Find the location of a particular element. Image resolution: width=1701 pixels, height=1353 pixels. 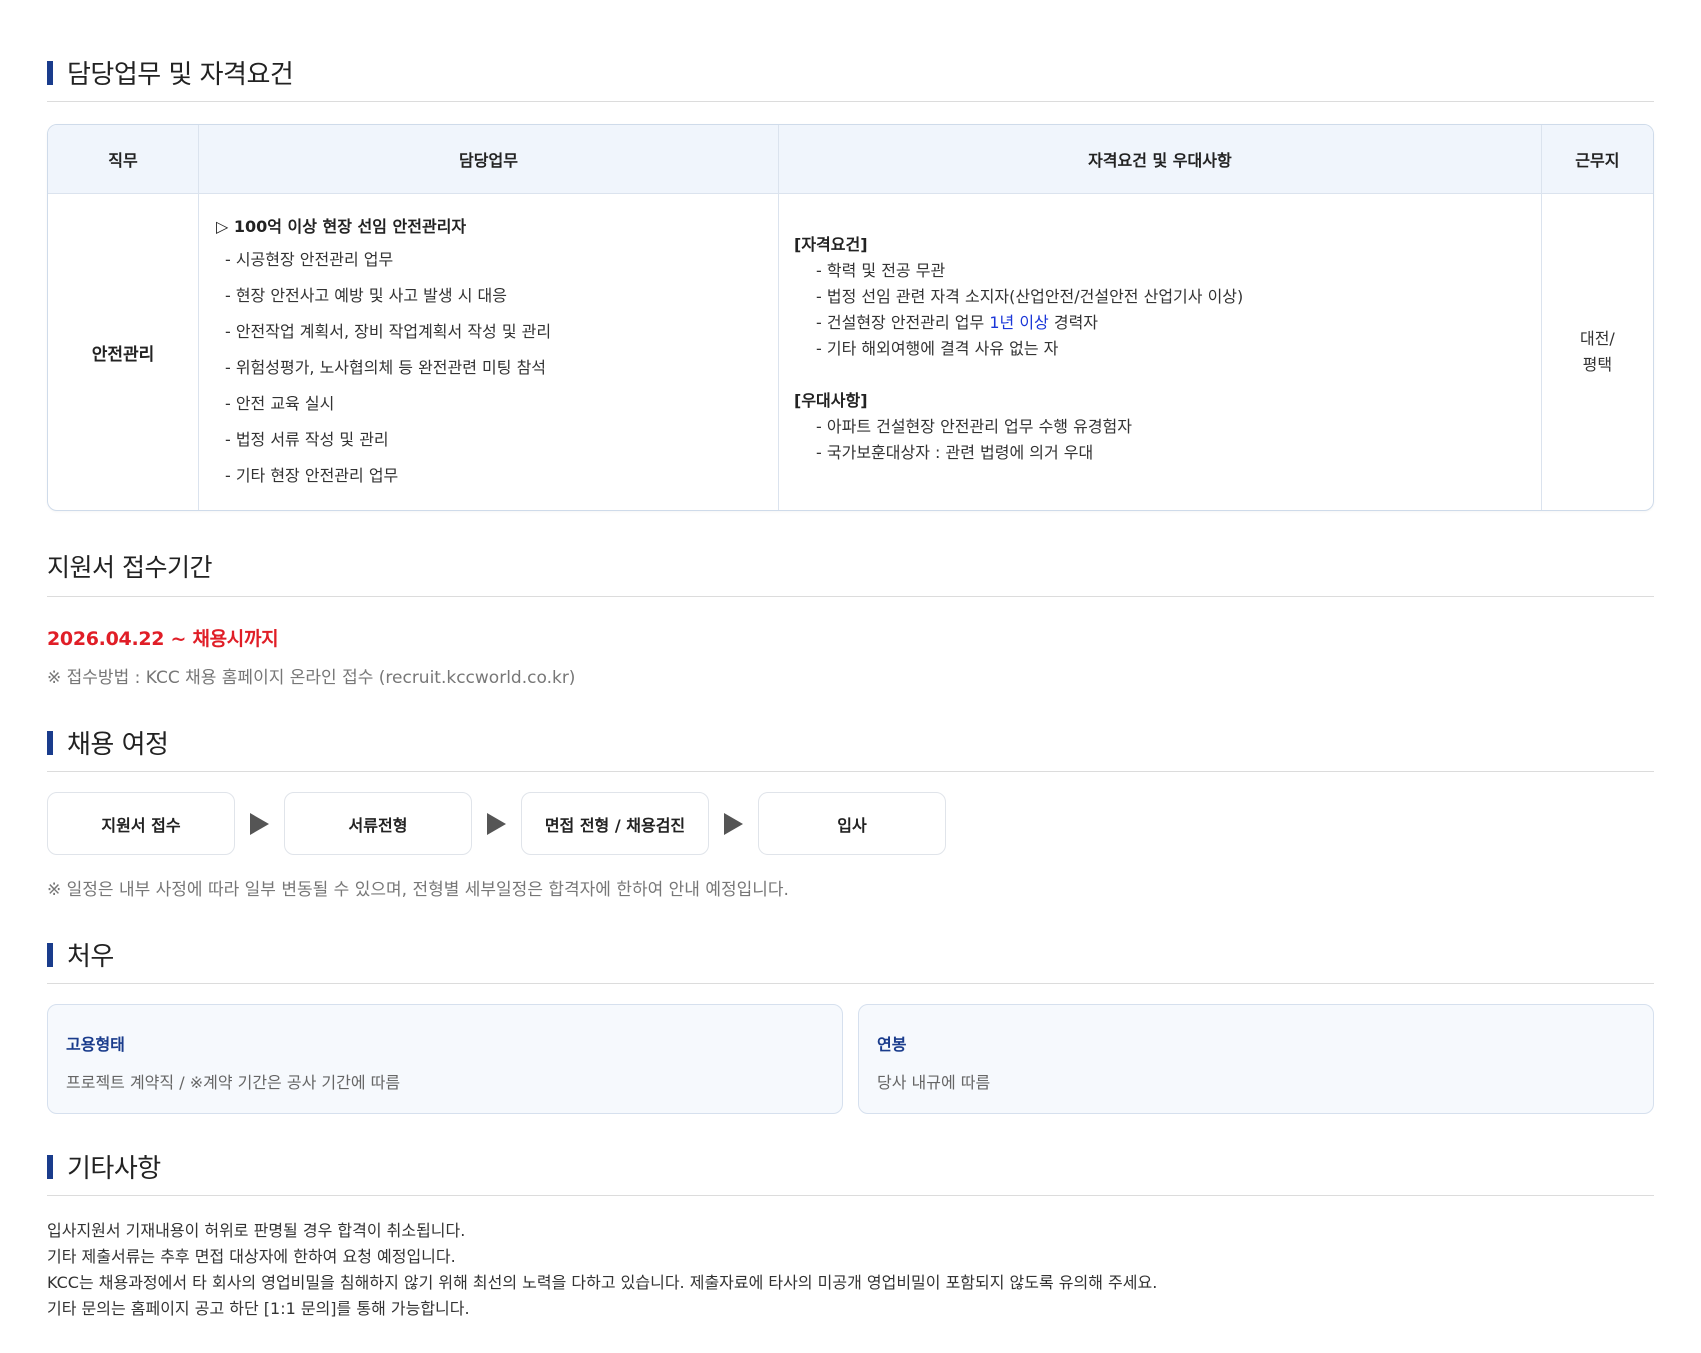

qual-text: 경력자 is located at coordinates (1073, 322).